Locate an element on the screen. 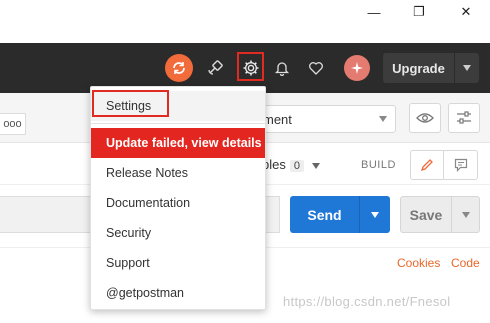 This screenshot has height=323, width=490. avatar is located at coordinates (357, 68).